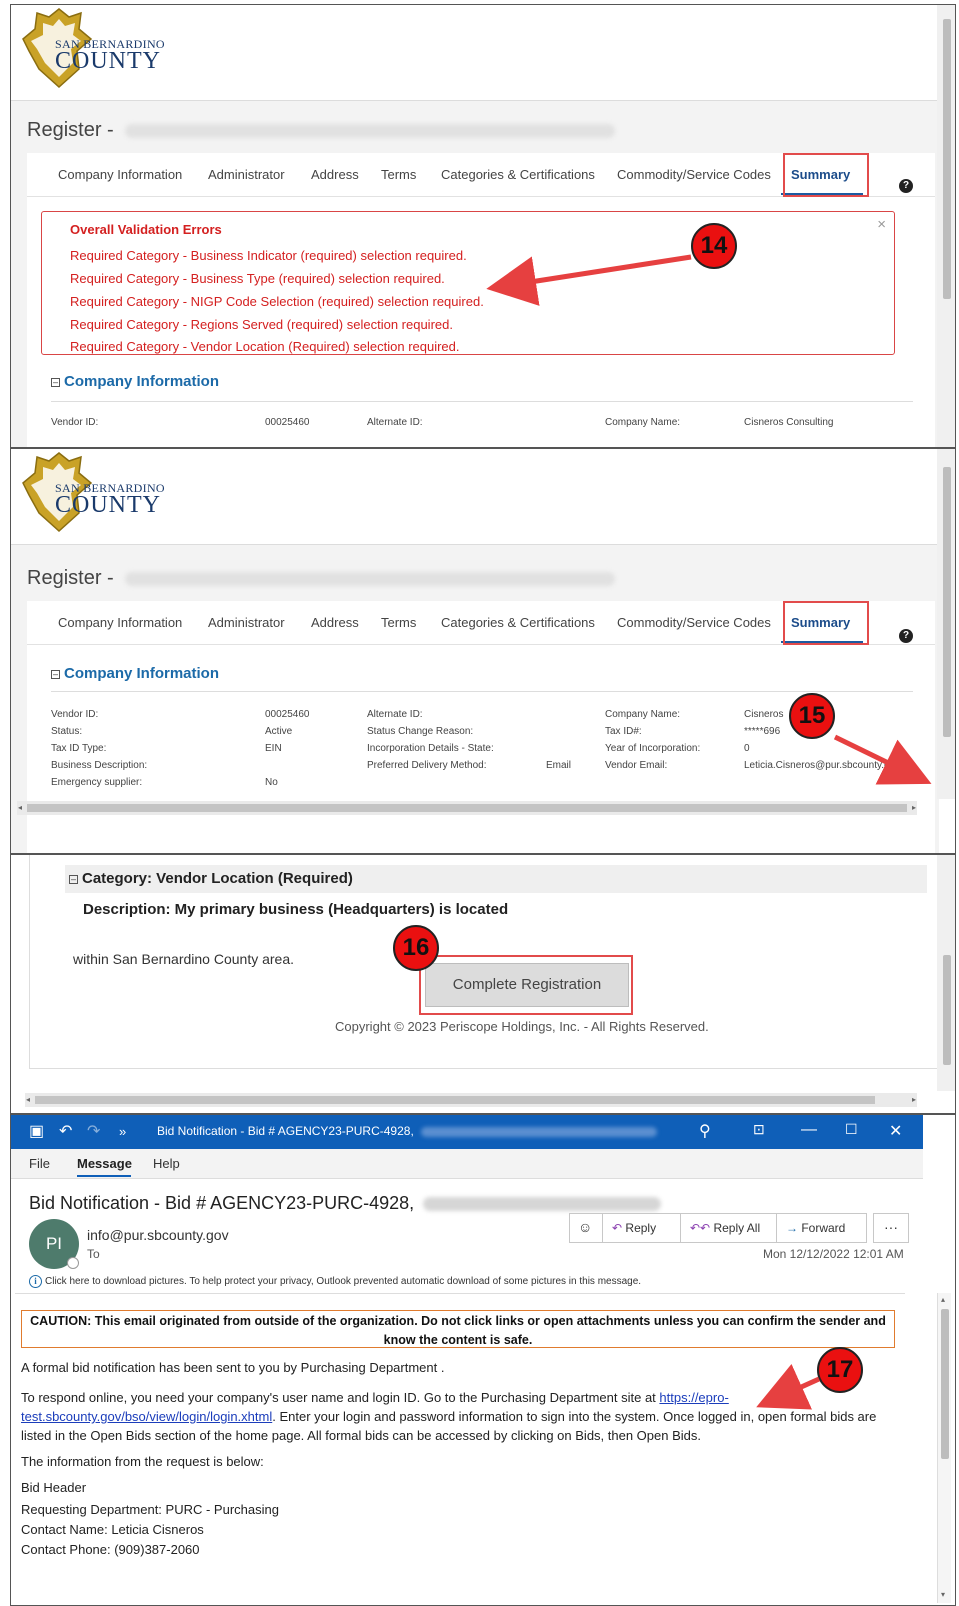 The height and width of the screenshot is (1606, 959). What do you see at coordinates (370, 578) in the screenshot?
I see `redacted-company-email` at bounding box center [370, 578].